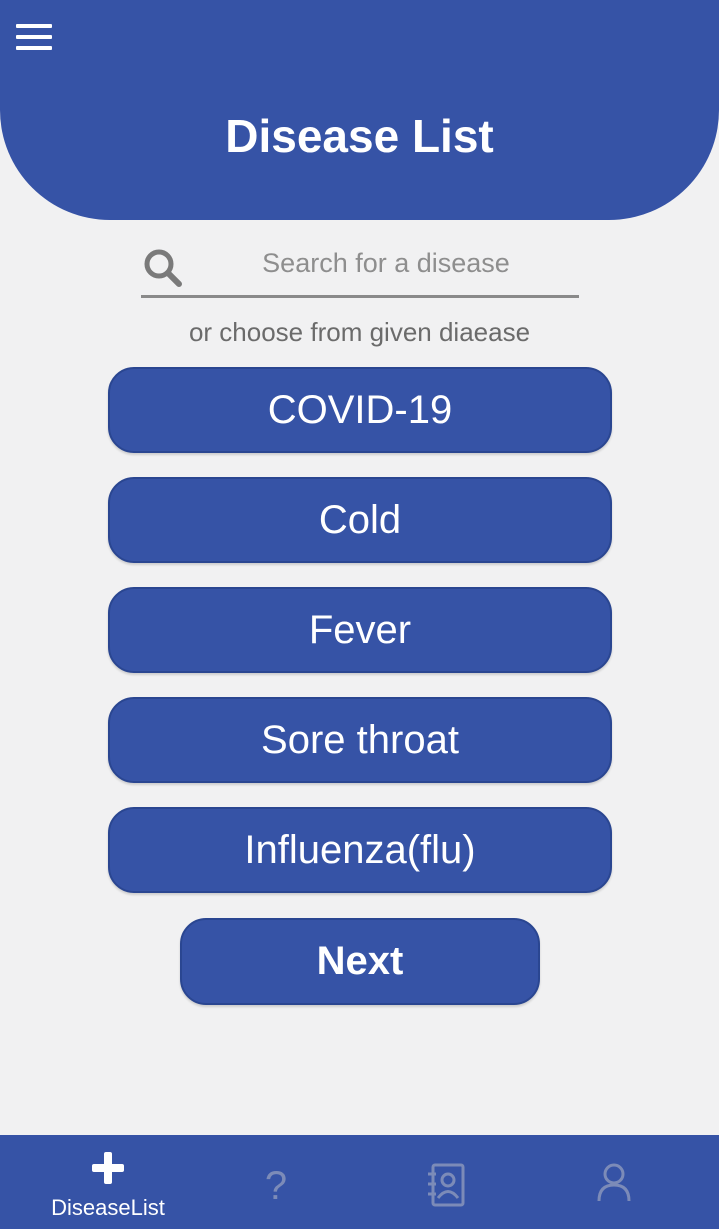  Describe the element at coordinates (359, 136) in the screenshot. I see `page-title: Disease List` at that location.